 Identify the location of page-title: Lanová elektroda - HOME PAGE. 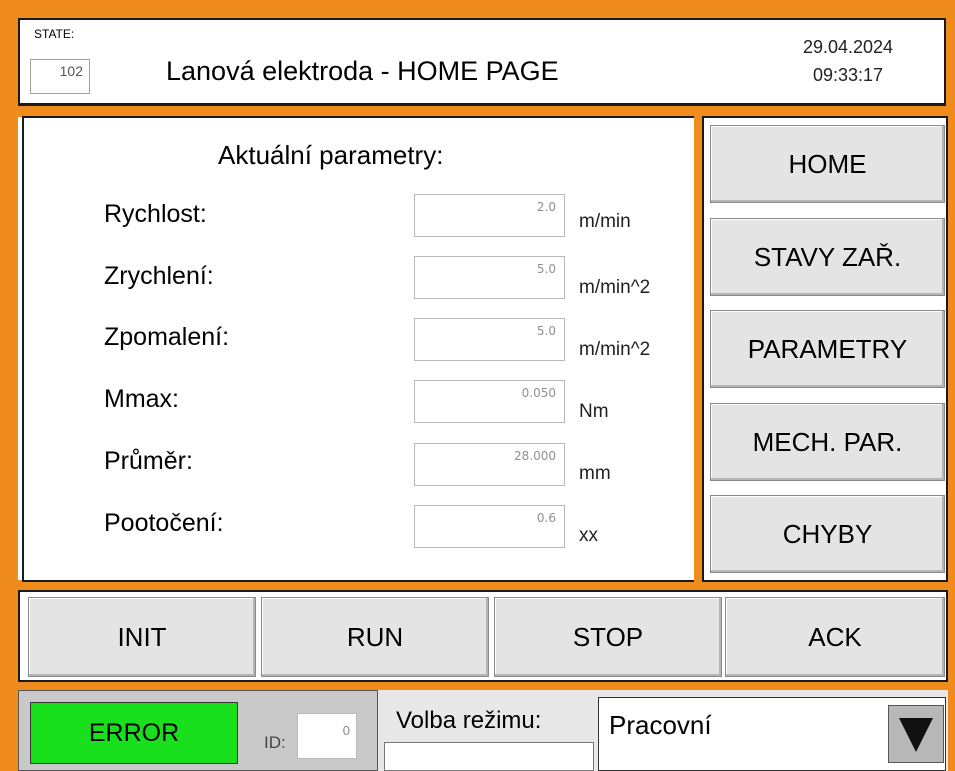
(362, 71).